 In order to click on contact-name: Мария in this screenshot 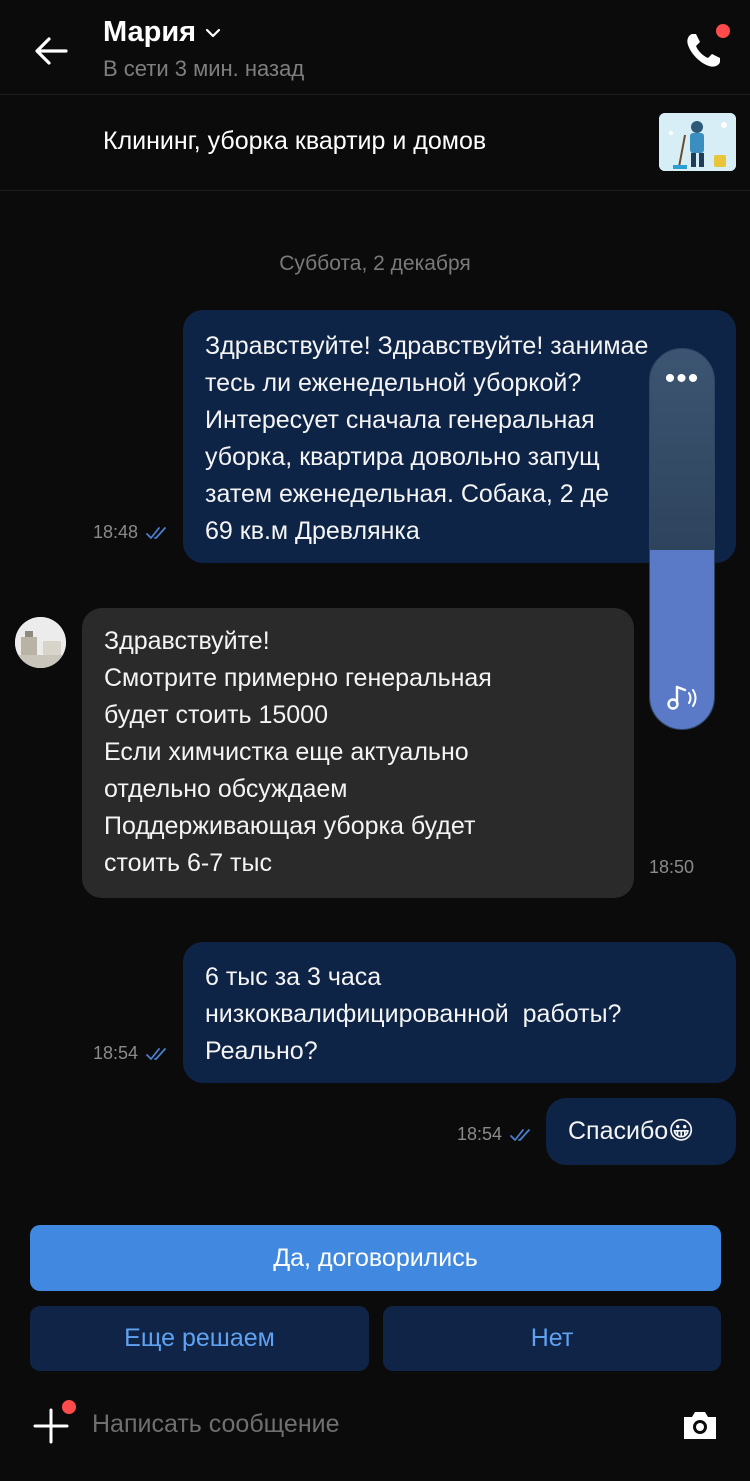, I will do `click(150, 32)`.